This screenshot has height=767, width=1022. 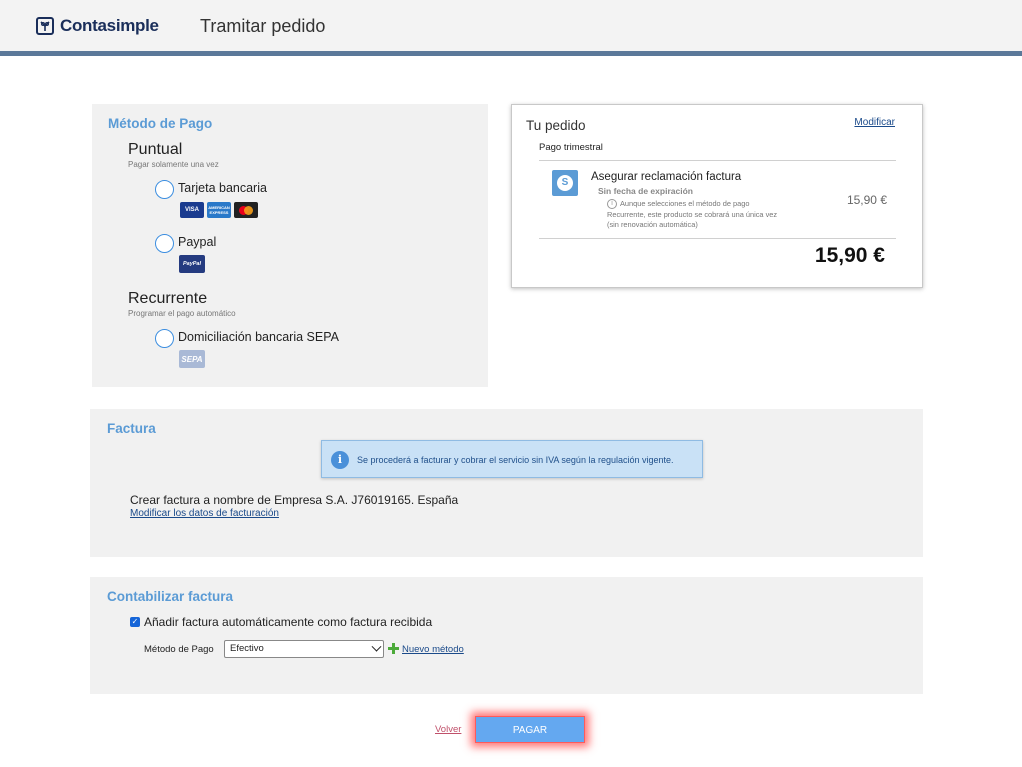 What do you see at coordinates (164, 189) in the screenshot?
I see `radio-tarjeta-bancaria` at bounding box center [164, 189].